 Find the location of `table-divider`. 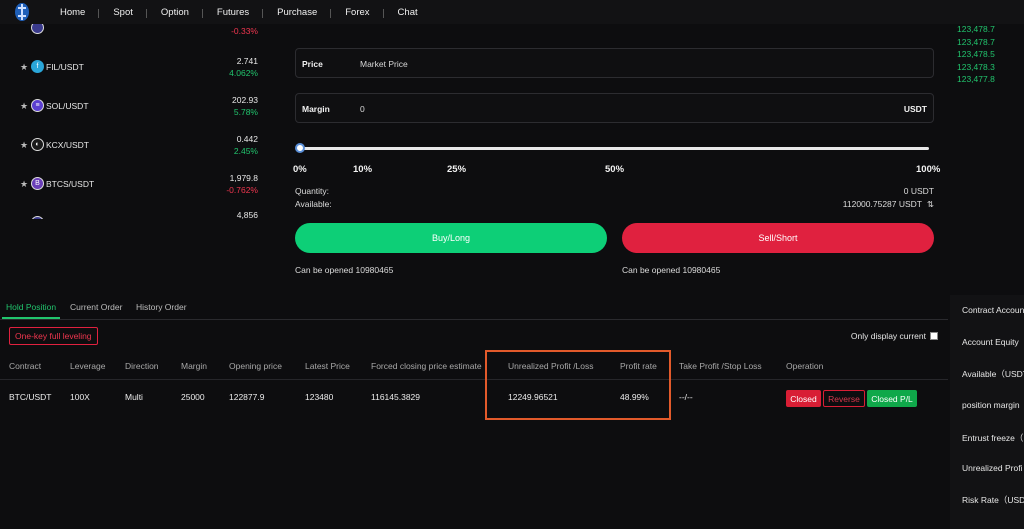

table-divider is located at coordinates (474, 379).